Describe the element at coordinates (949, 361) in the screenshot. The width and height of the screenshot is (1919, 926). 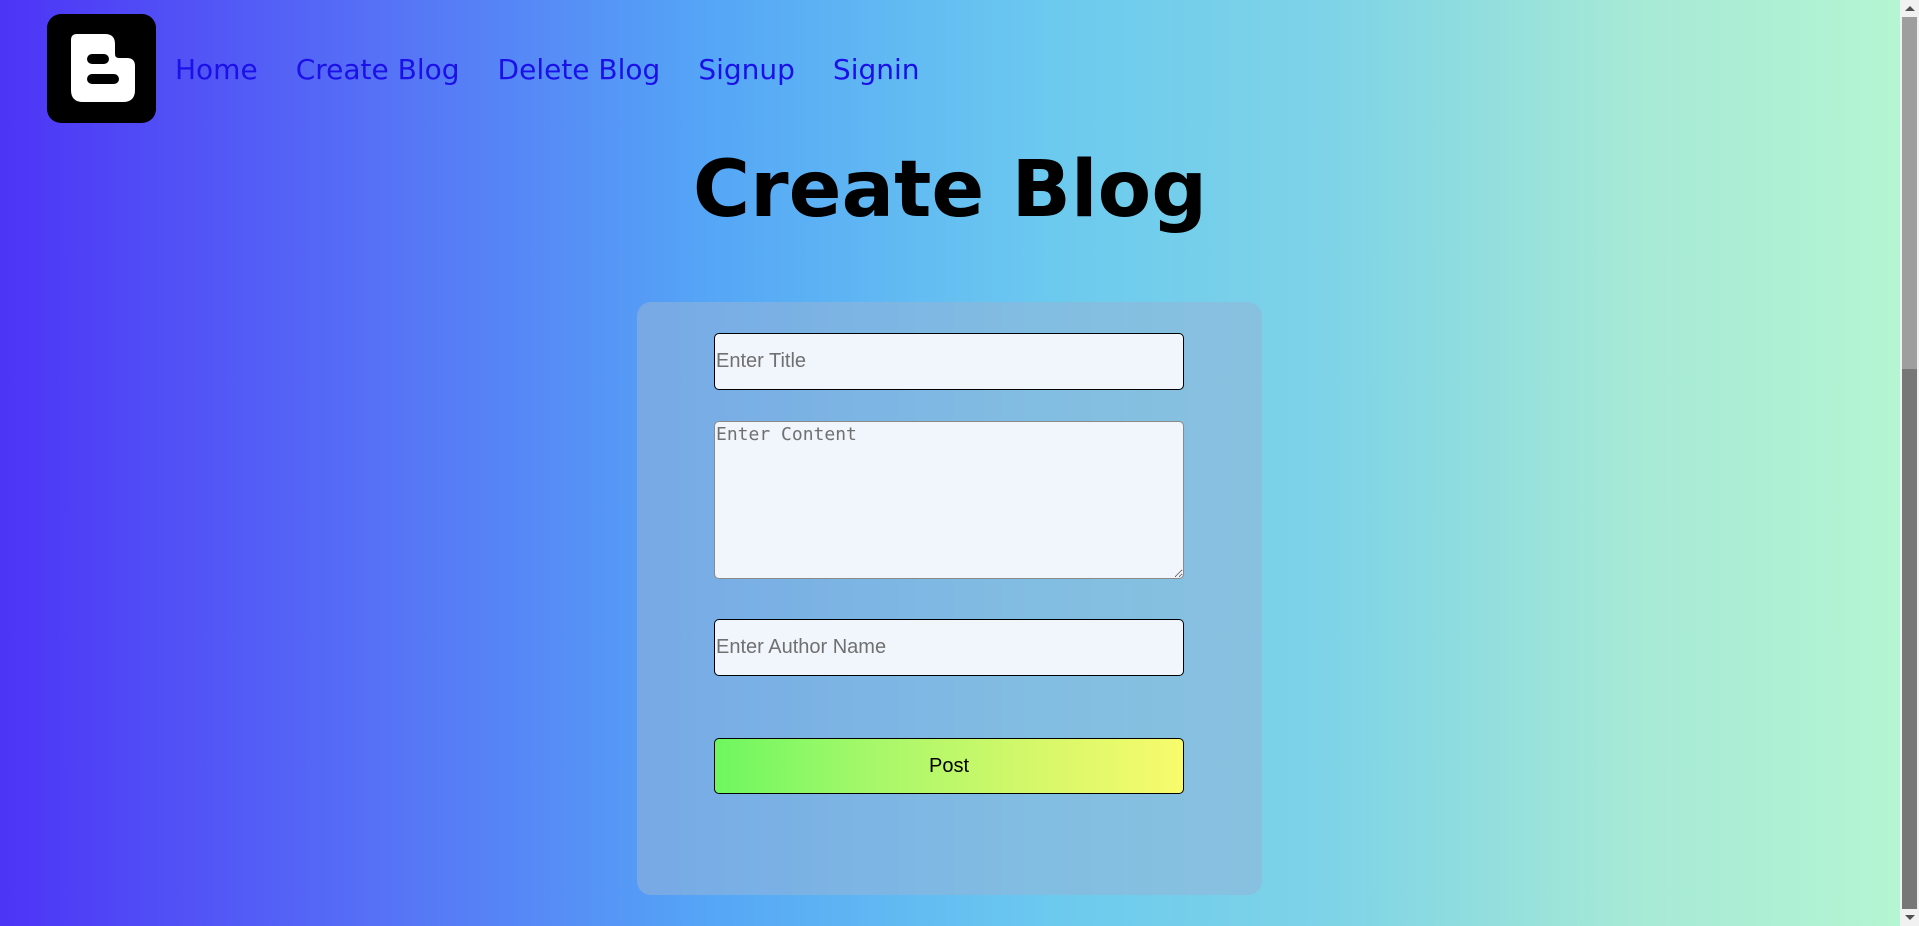
I see `title-input` at that location.